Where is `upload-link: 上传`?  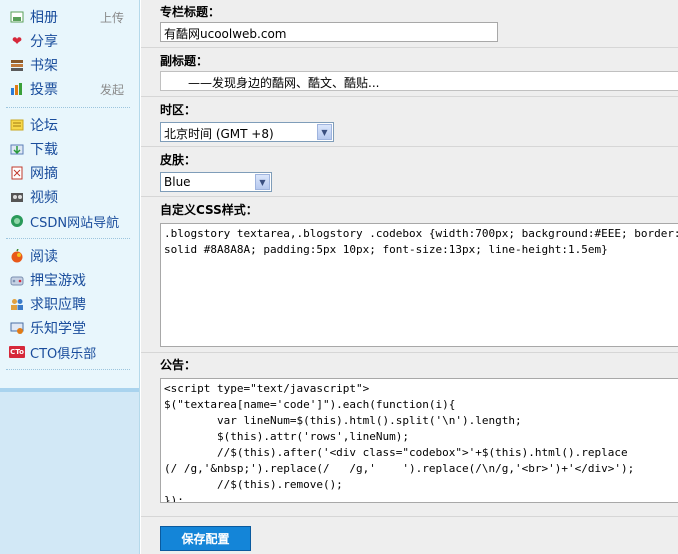
upload-link: 上传 is located at coordinates (112, 17).